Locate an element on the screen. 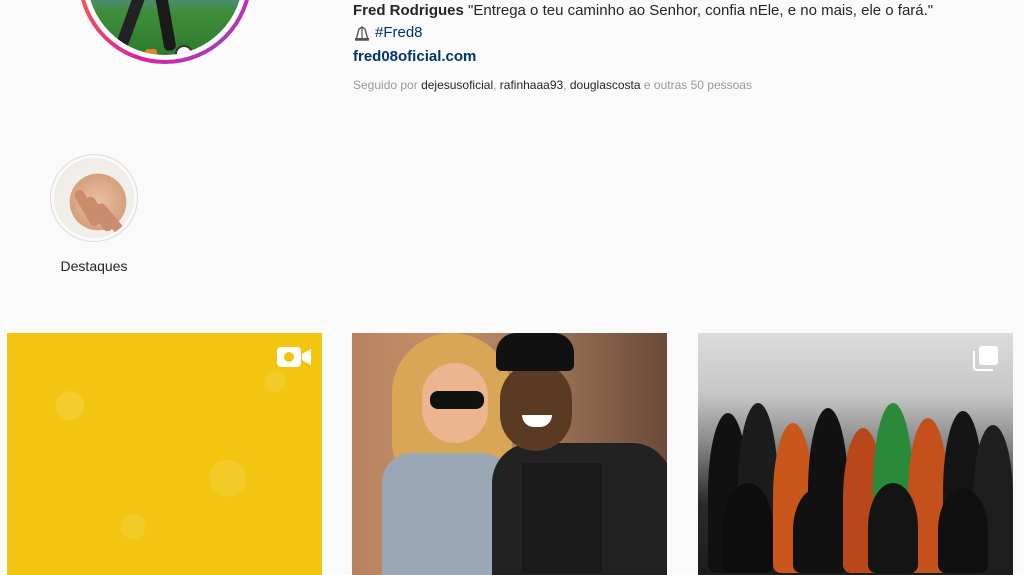 The width and height of the screenshot is (1024, 575). website-link: fred08oficial.com is located at coordinates (683, 57).